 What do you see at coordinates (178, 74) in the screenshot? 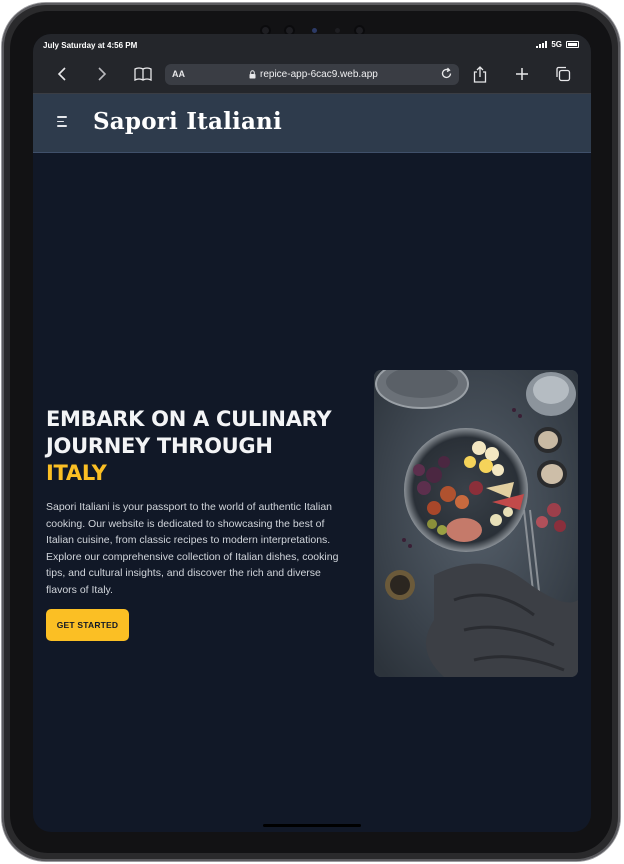
I see `text-size-button: AA` at bounding box center [178, 74].